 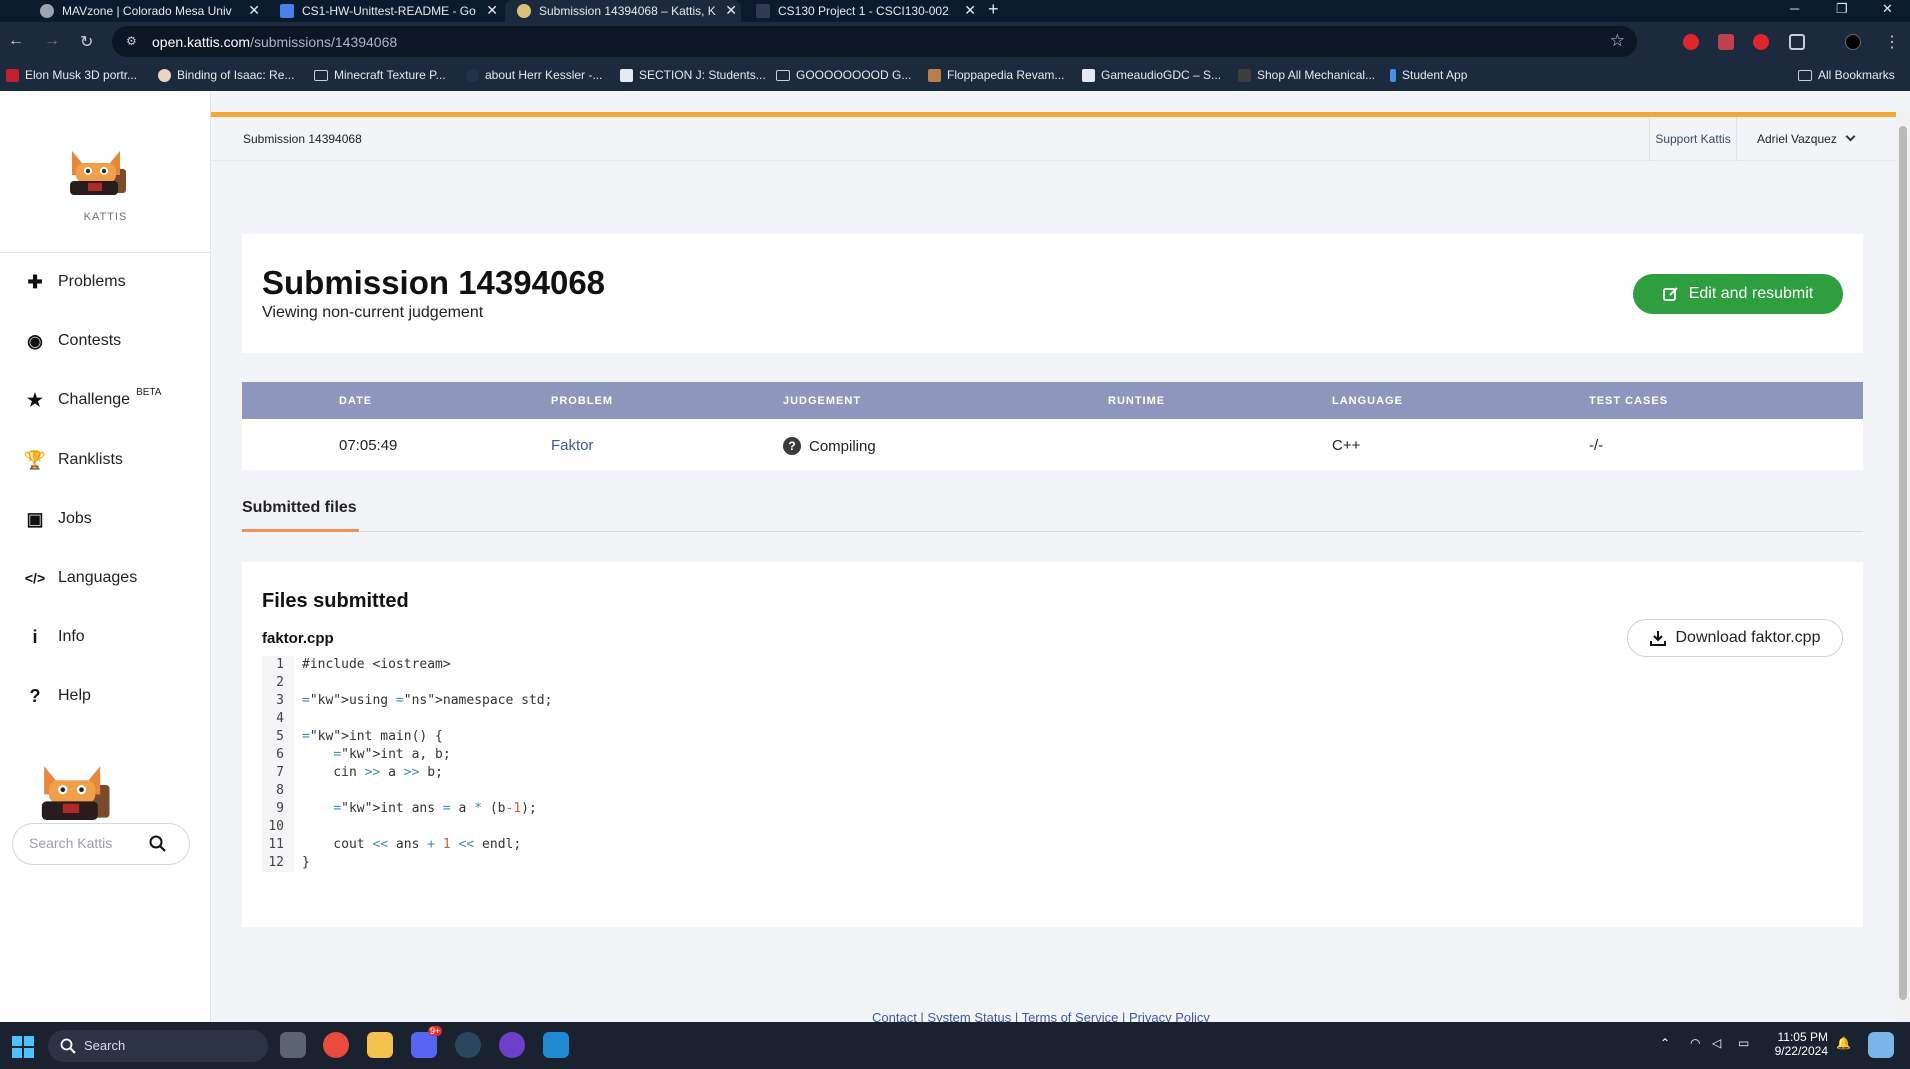 What do you see at coordinates (874, 41) in the screenshot?
I see `address-bar: ⚙ open.kattis.com/submissions/14394068 ☆` at bounding box center [874, 41].